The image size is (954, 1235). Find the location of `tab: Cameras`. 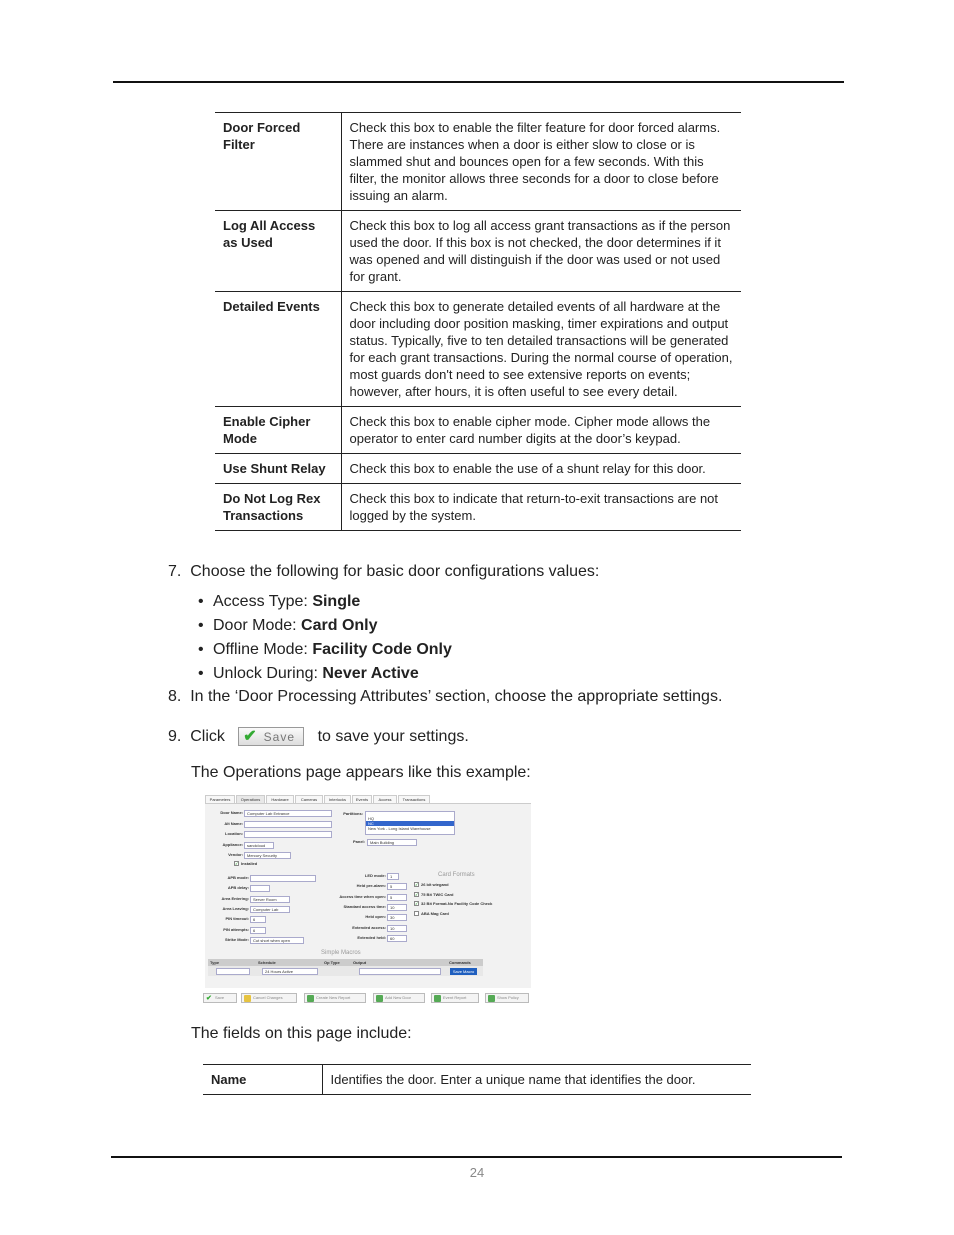

tab: Cameras is located at coordinates (309, 799).